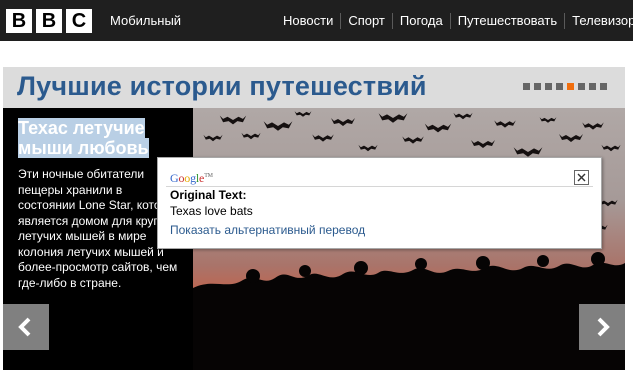  I want to click on nav-item-travel: Путешествовать, so click(506, 21).